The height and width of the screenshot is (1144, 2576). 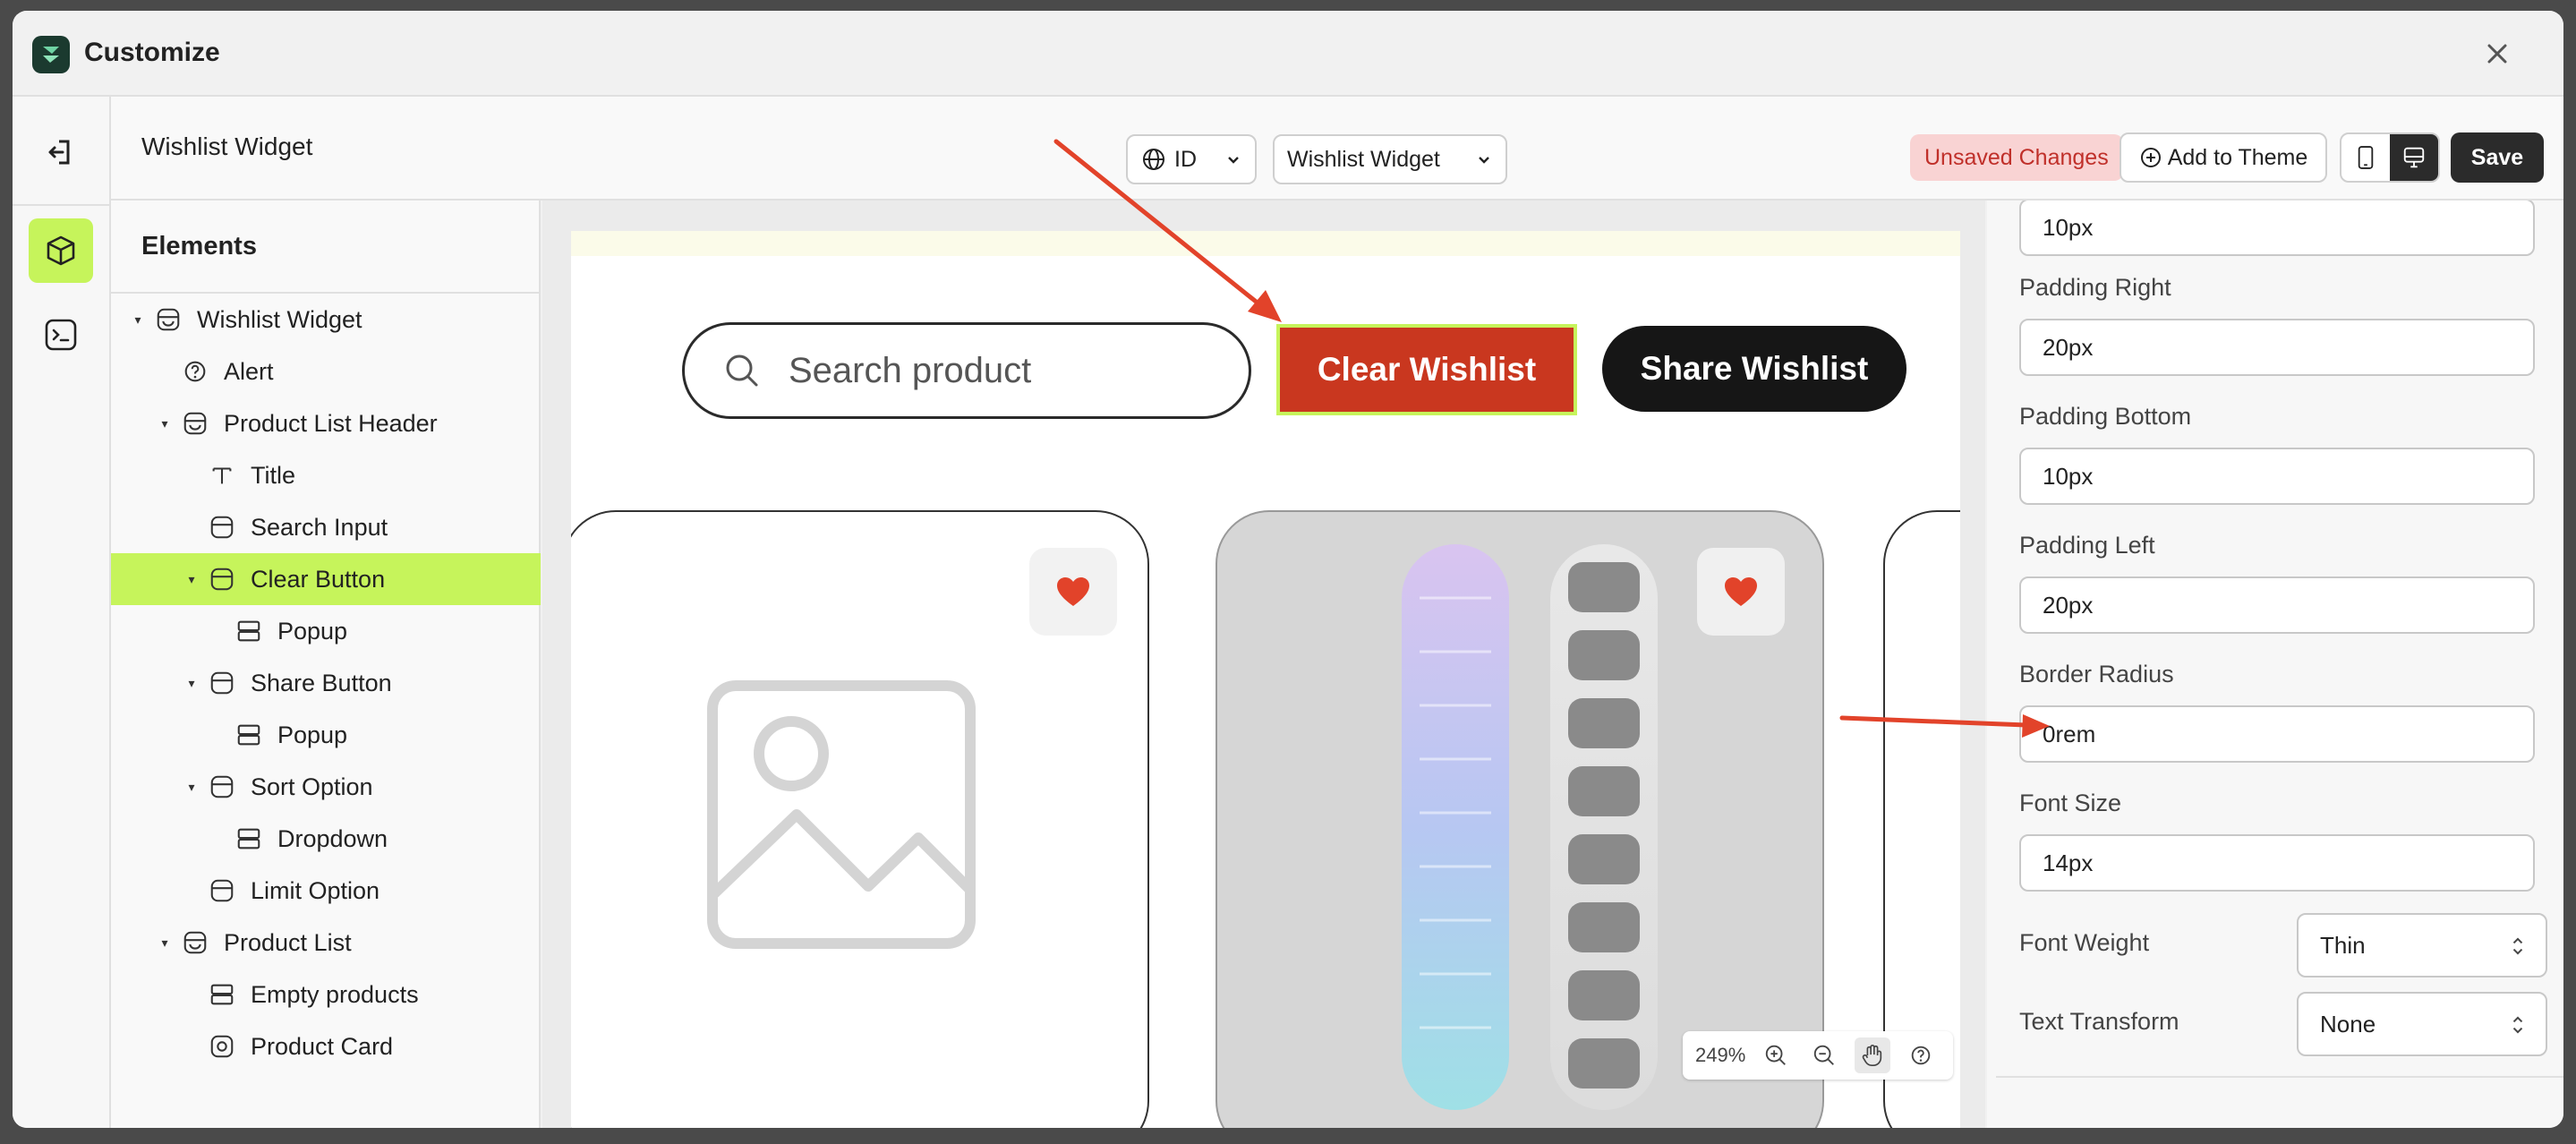 I want to click on desktop-icon, so click(x=2414, y=157).